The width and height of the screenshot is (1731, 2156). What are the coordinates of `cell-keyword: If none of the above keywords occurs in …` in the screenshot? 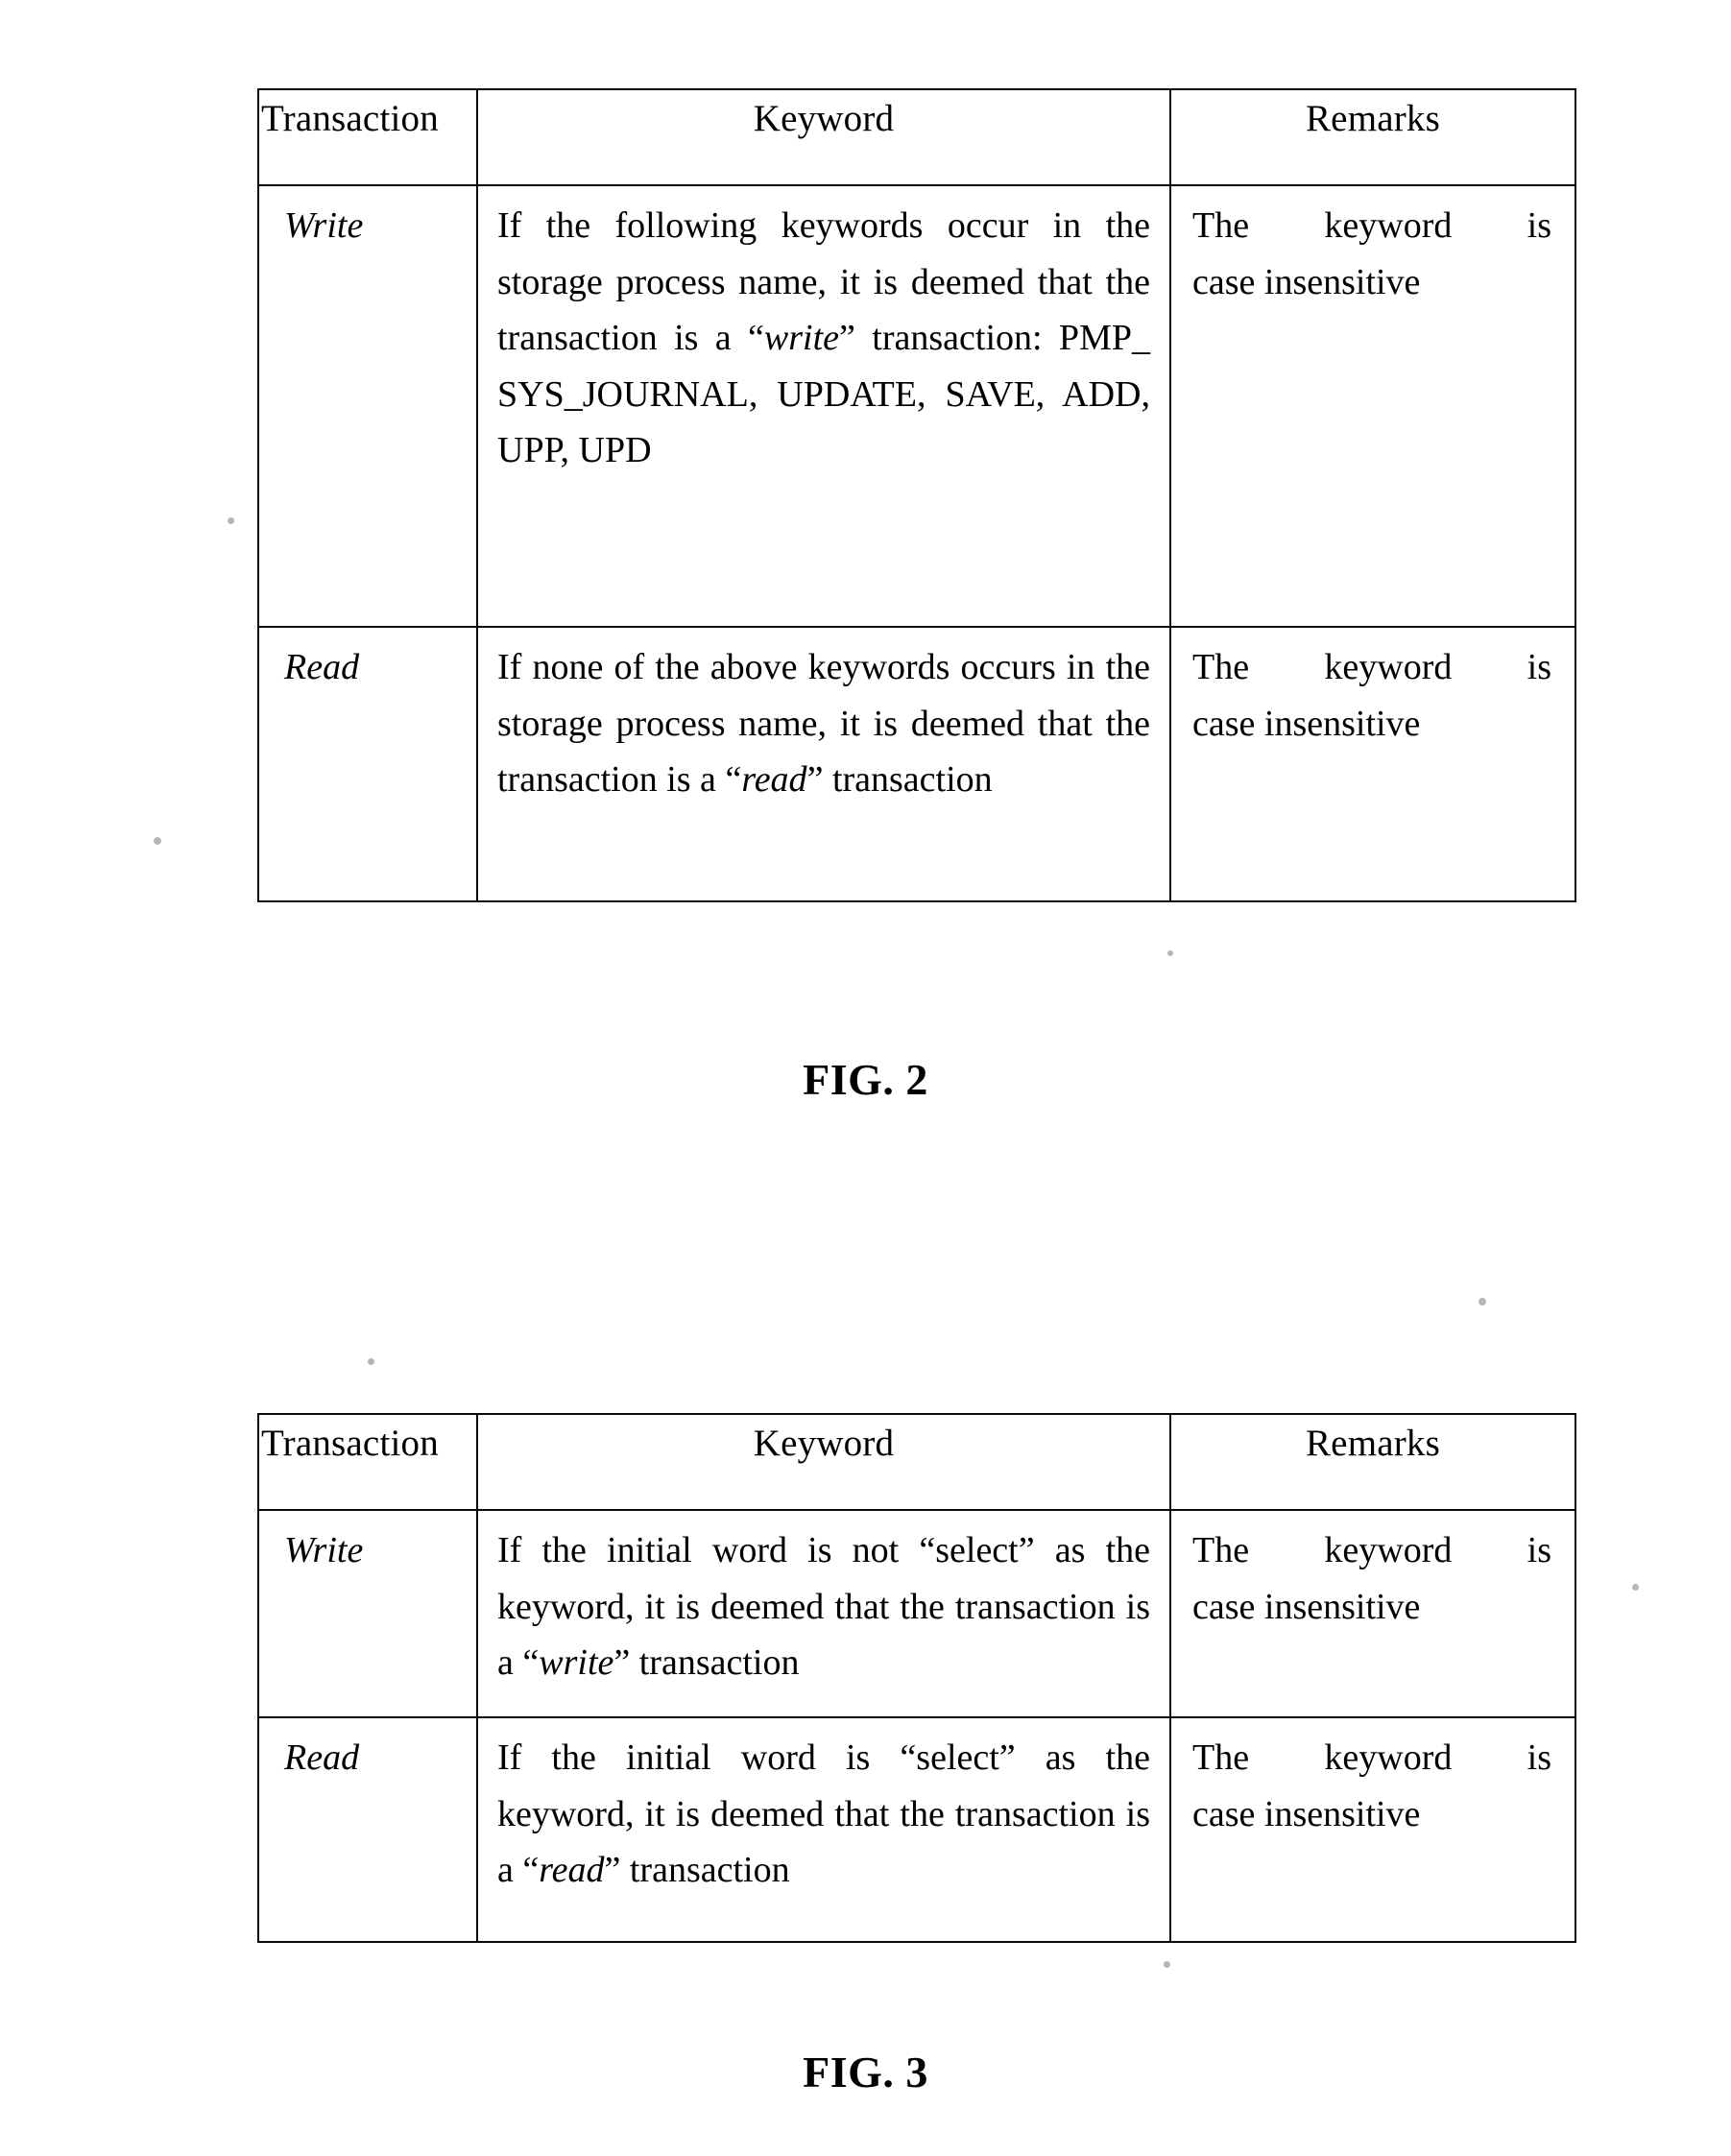 It's located at (824, 764).